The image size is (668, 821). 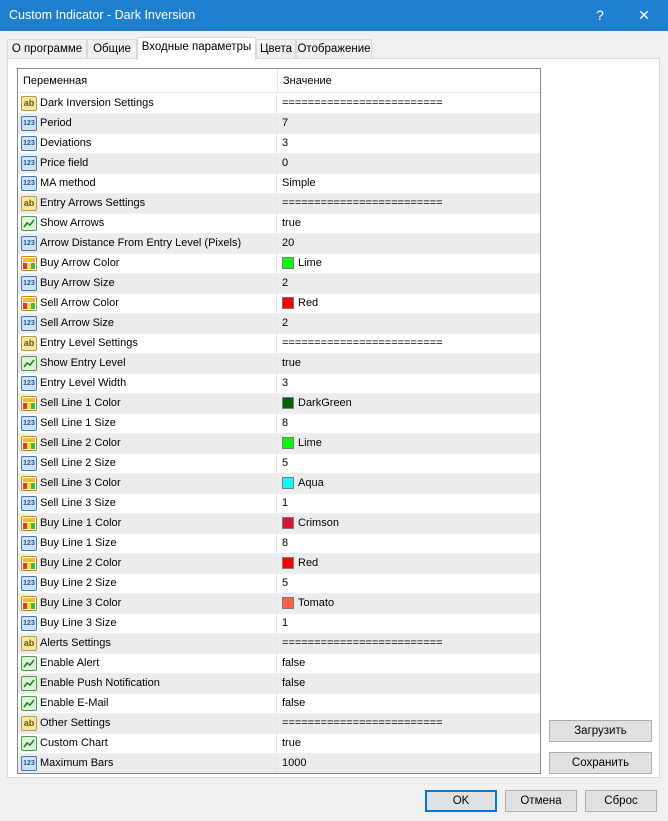 I want to click on close-button: ✕, so click(x=644, y=15).